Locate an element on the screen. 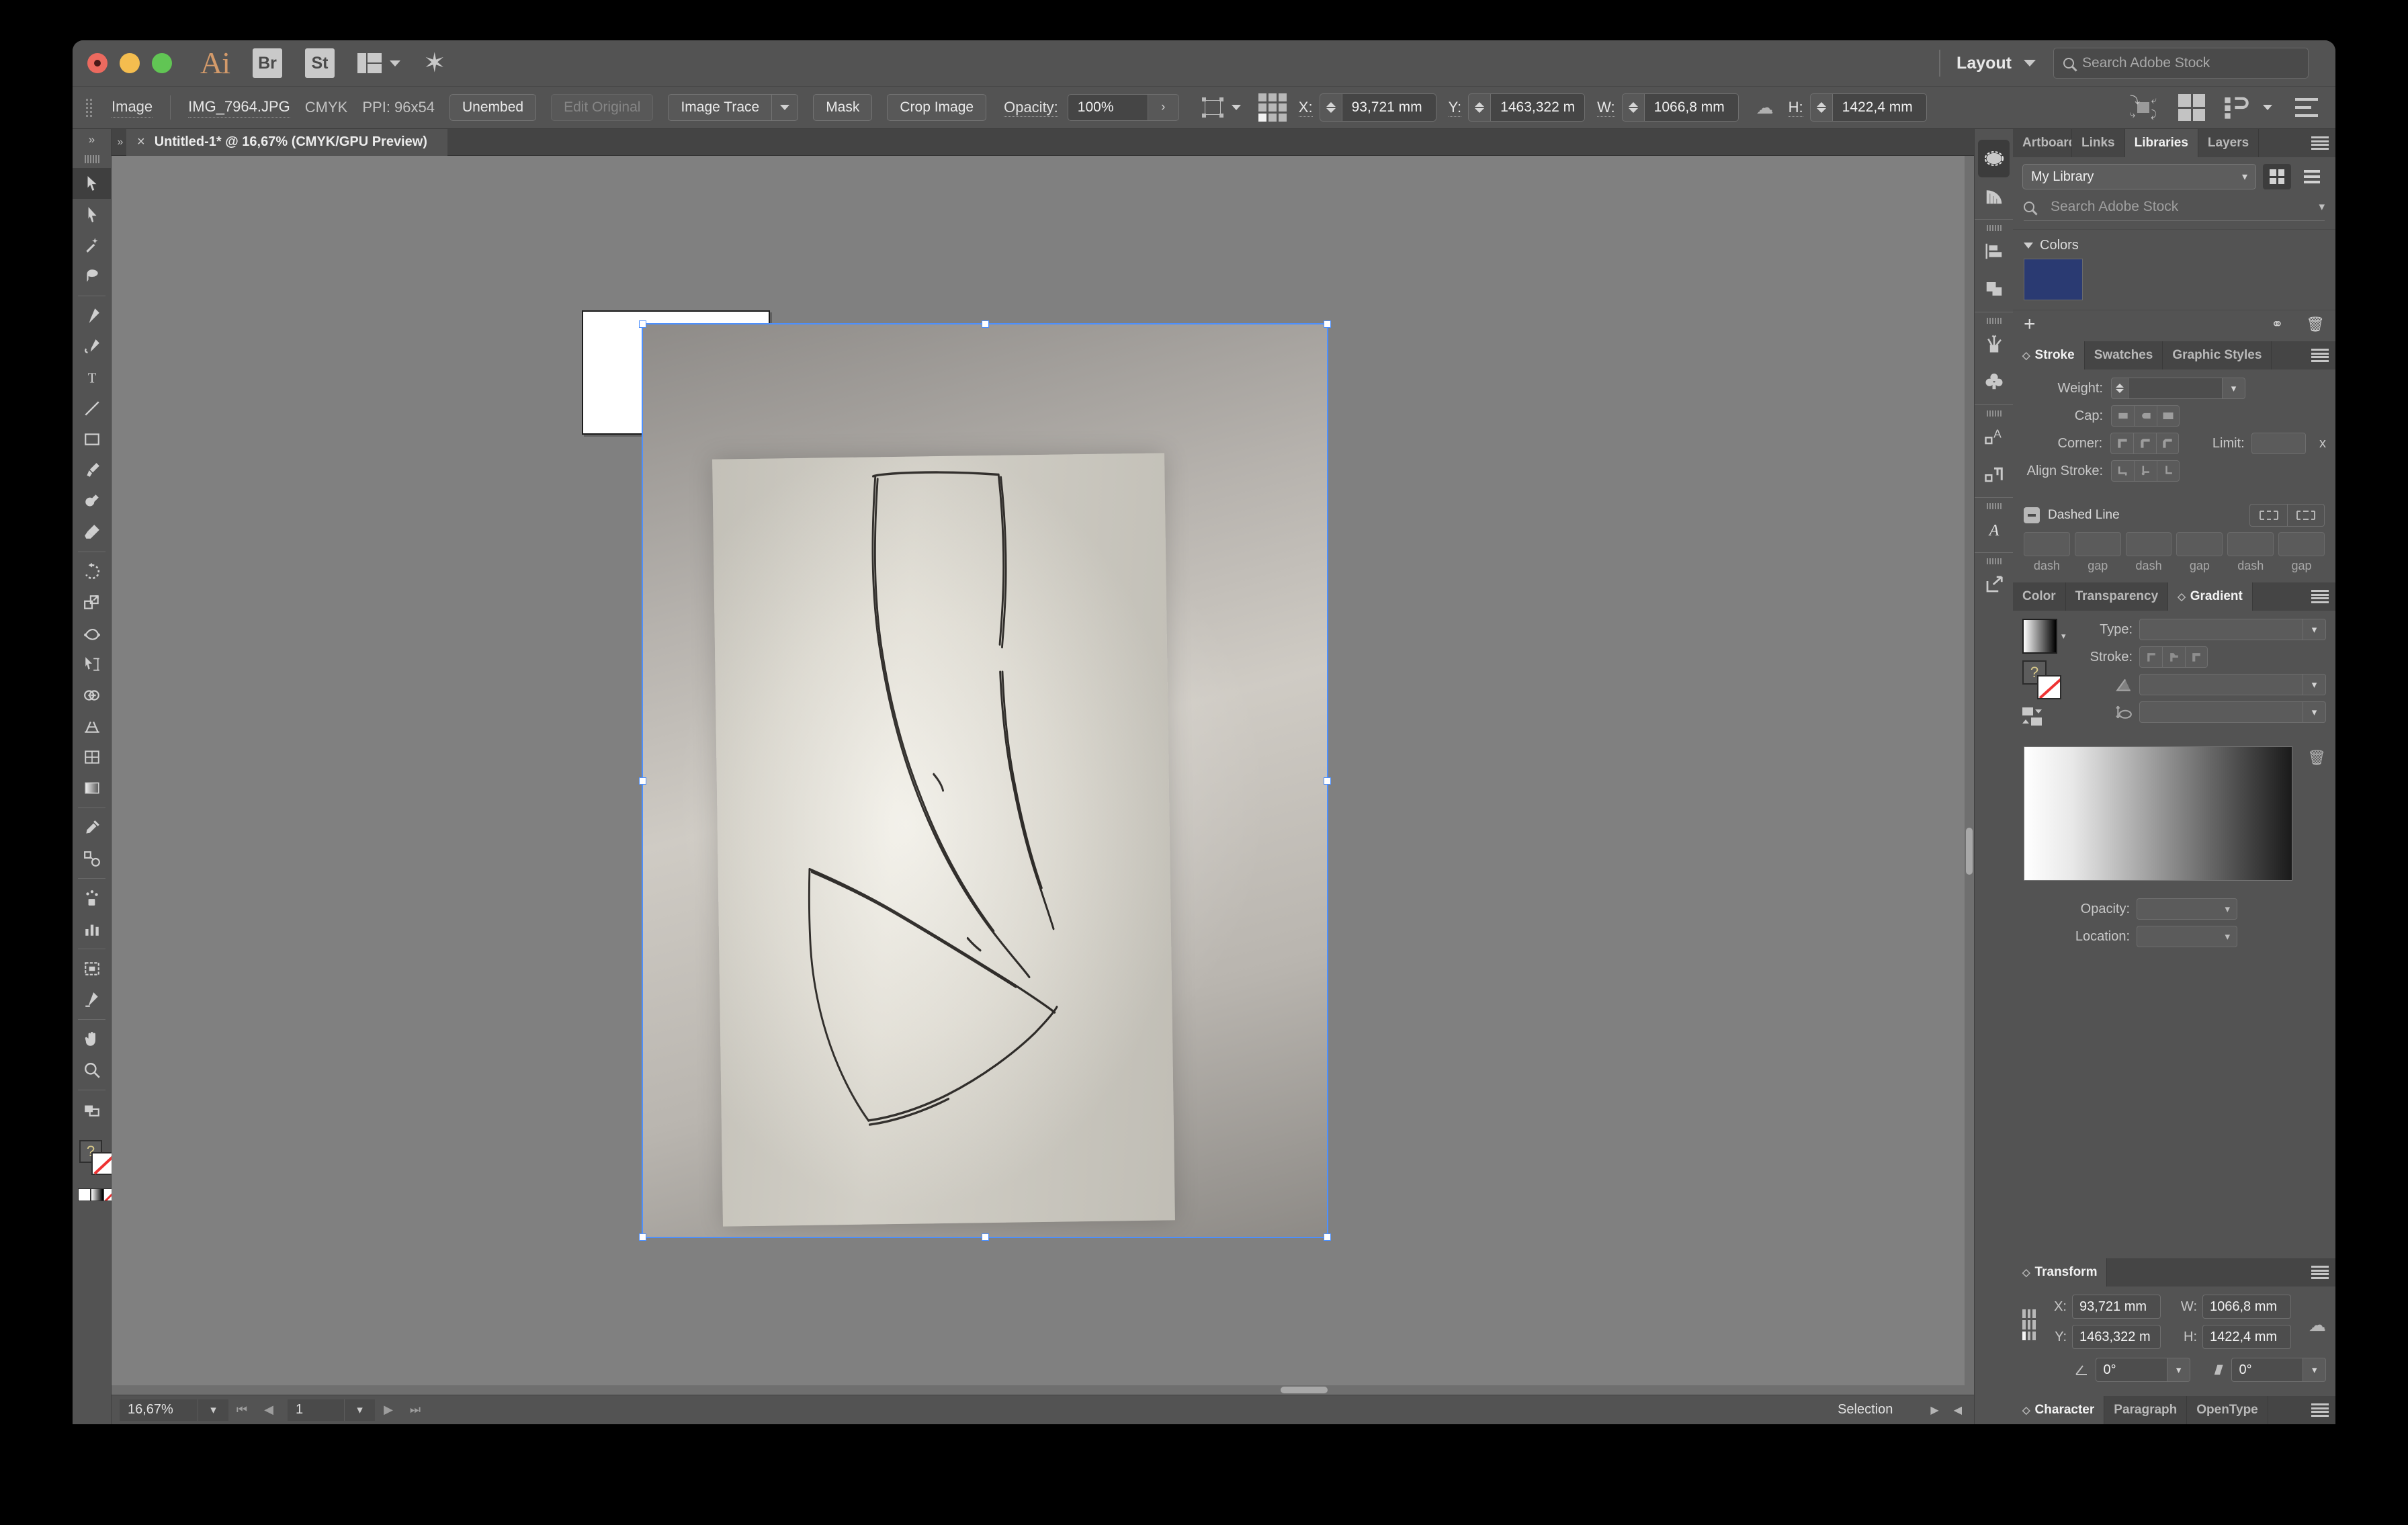 The height and width of the screenshot is (1525, 2408). tab-transparency: Transparency is located at coordinates (2117, 596).